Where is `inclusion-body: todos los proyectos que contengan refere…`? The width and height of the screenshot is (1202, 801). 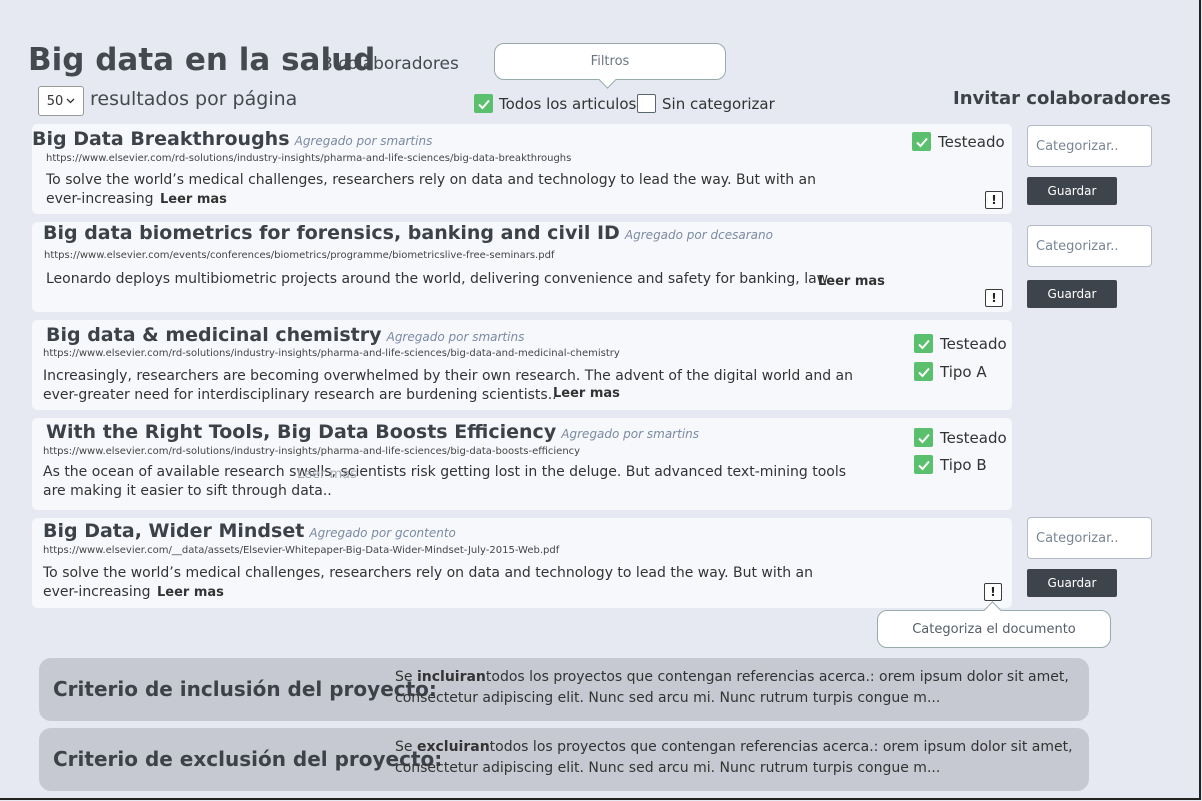
inclusion-body: todos los proyectos que contengan refere… is located at coordinates (732, 687).